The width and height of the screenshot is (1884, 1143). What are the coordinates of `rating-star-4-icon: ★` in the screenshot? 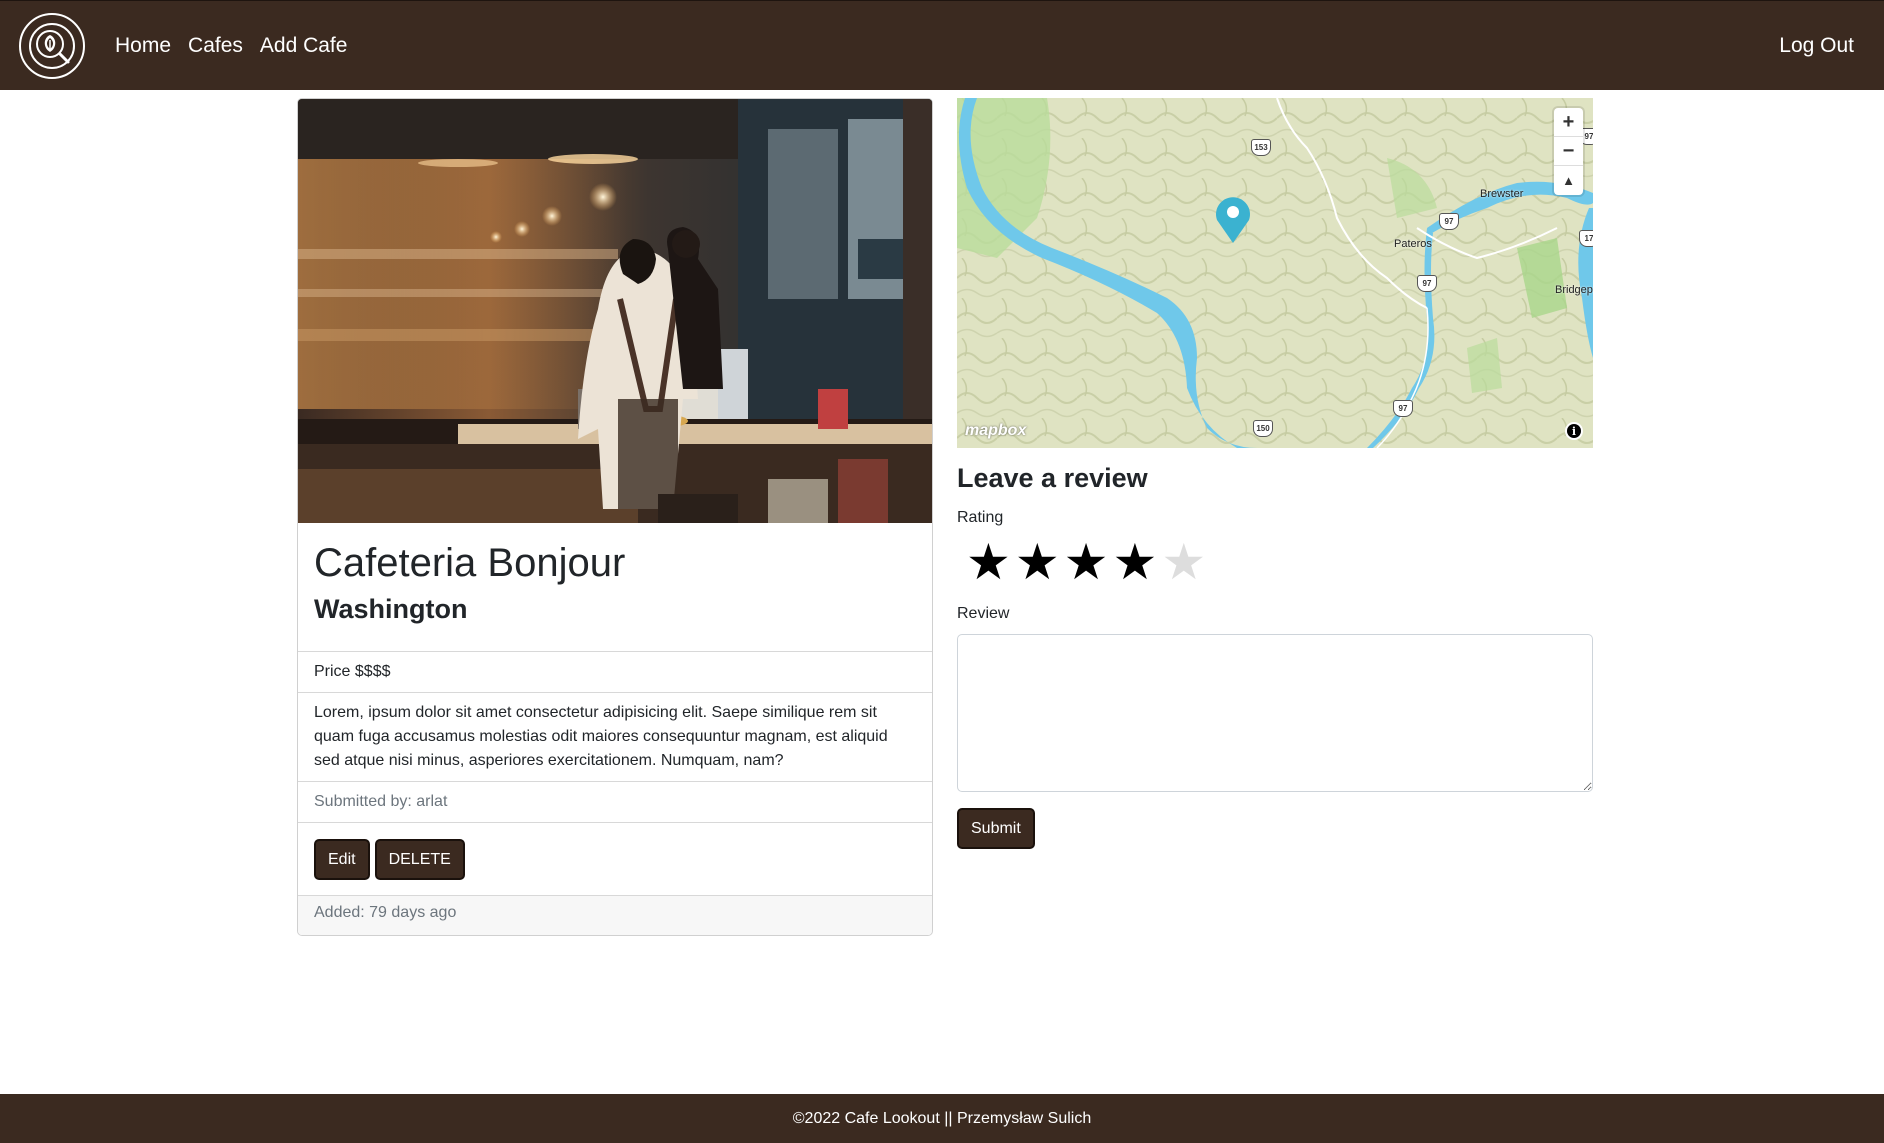 It's located at (1134, 562).